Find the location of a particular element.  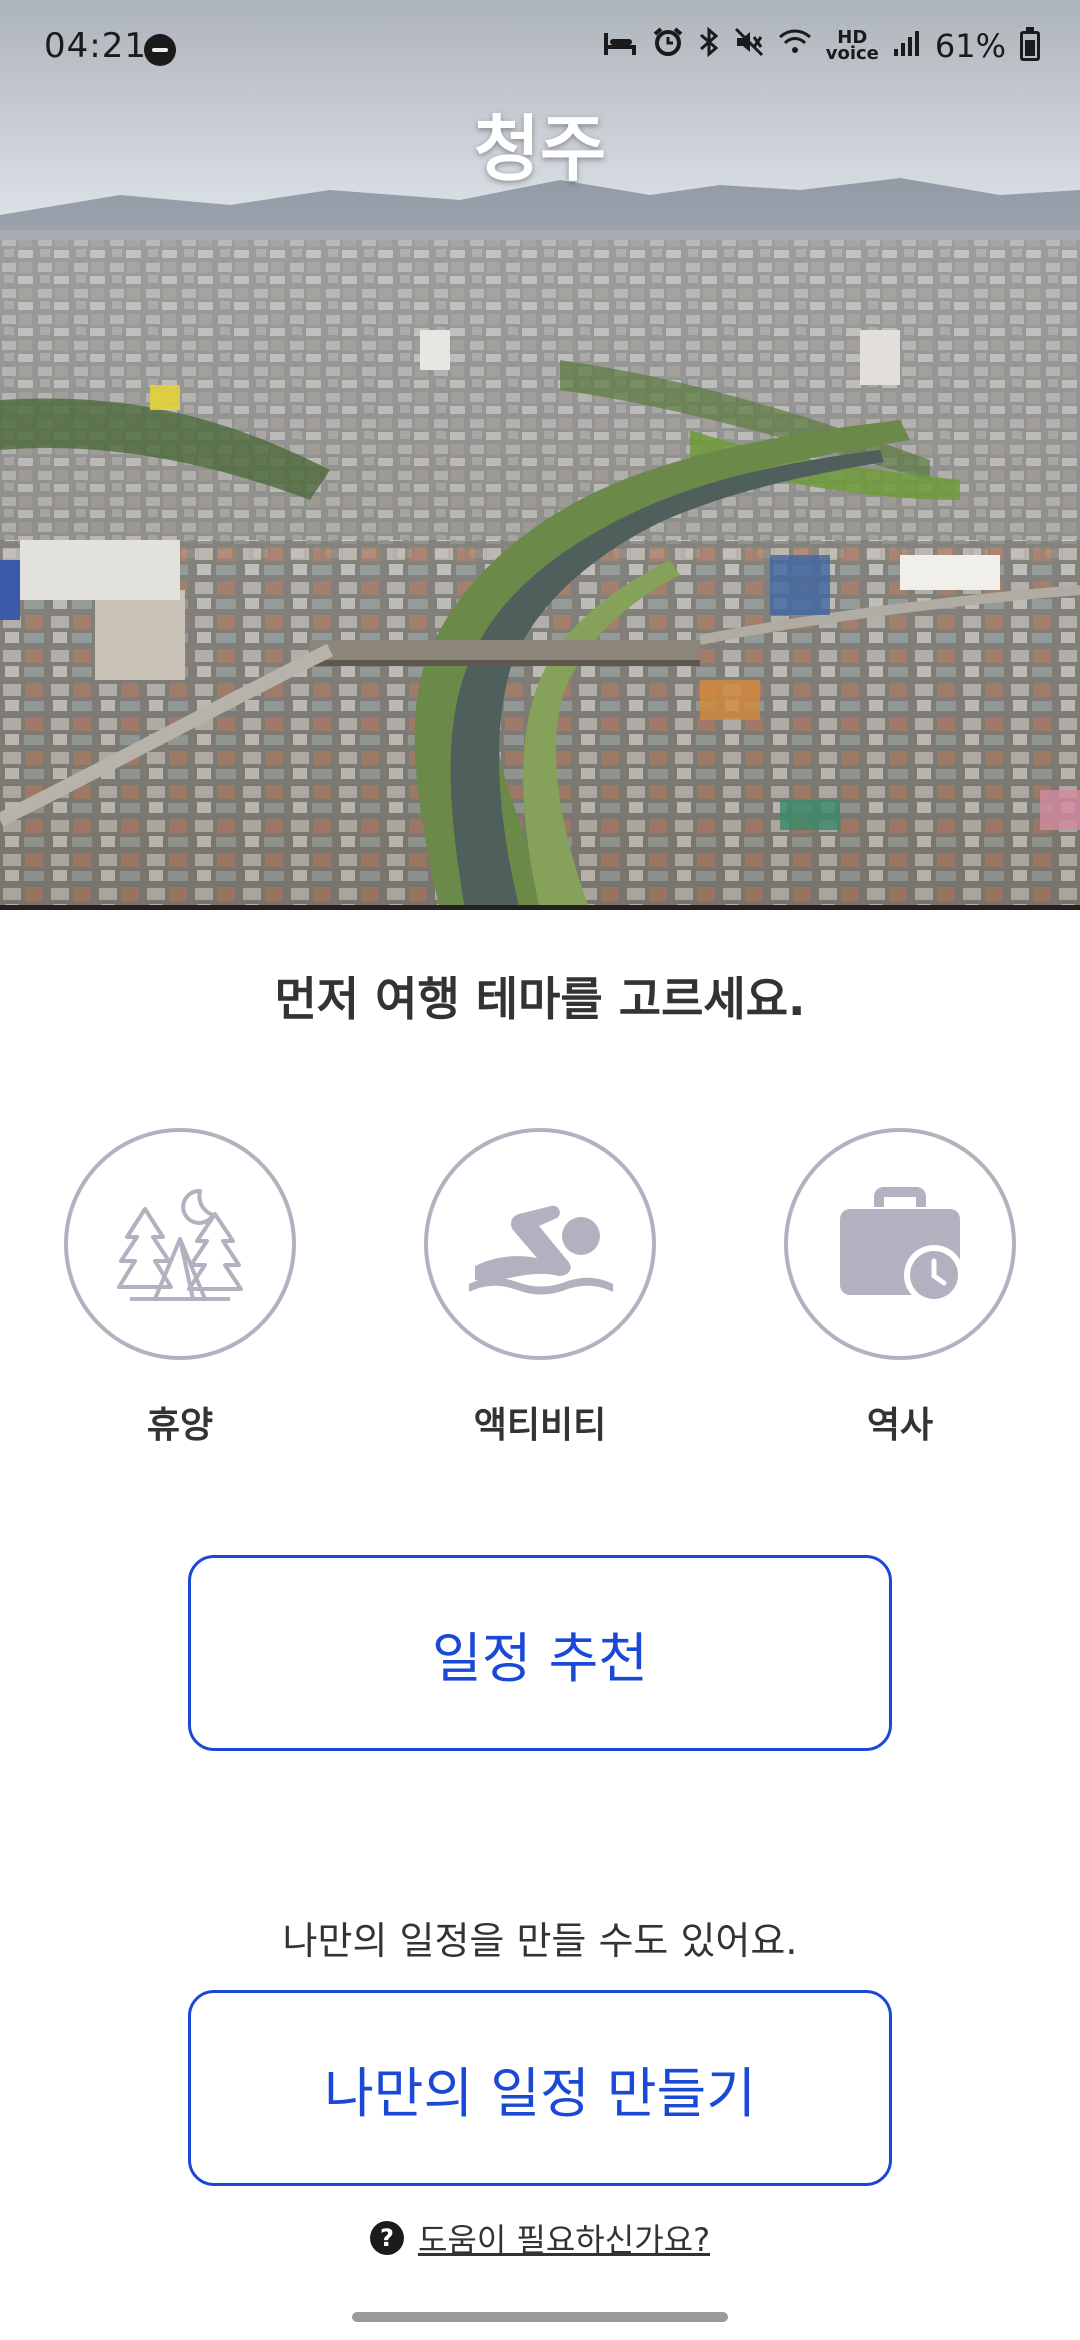

sleep-icon is located at coordinates (620, 46).